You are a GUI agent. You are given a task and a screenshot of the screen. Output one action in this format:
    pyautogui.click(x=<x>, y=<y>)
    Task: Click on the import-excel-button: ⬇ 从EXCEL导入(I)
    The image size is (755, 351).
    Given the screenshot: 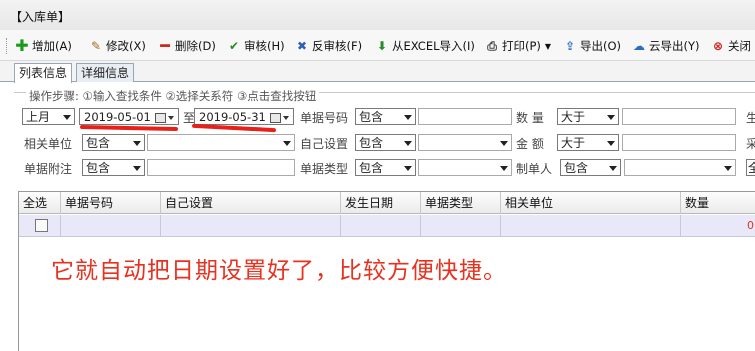 What is the action you would take?
    pyautogui.click(x=424, y=46)
    